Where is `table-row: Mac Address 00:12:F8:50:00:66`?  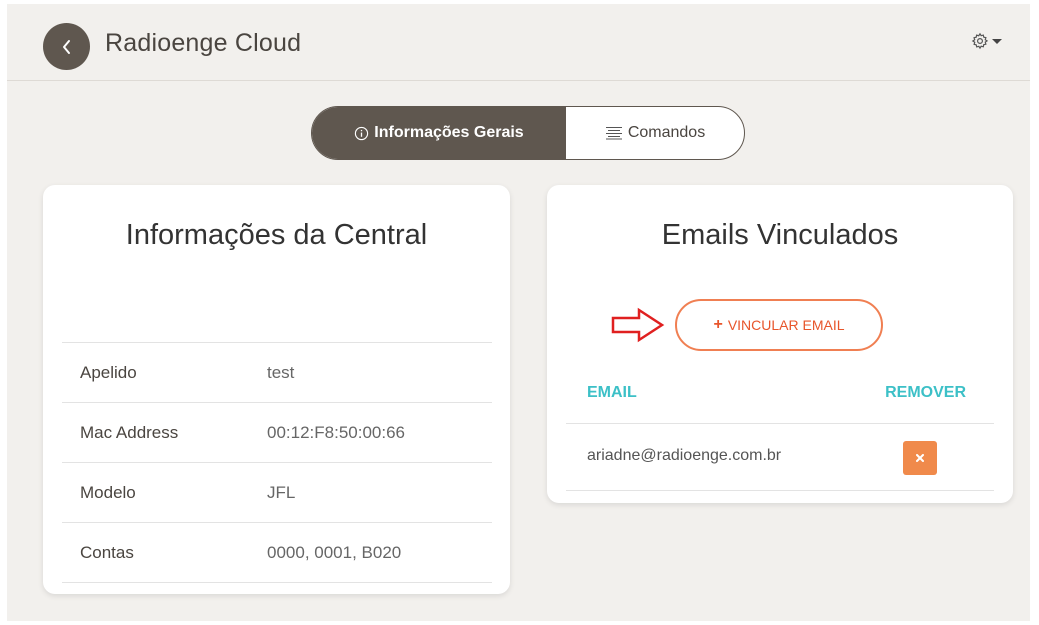 table-row: Mac Address 00:12:F8:50:00:66 is located at coordinates (277, 432).